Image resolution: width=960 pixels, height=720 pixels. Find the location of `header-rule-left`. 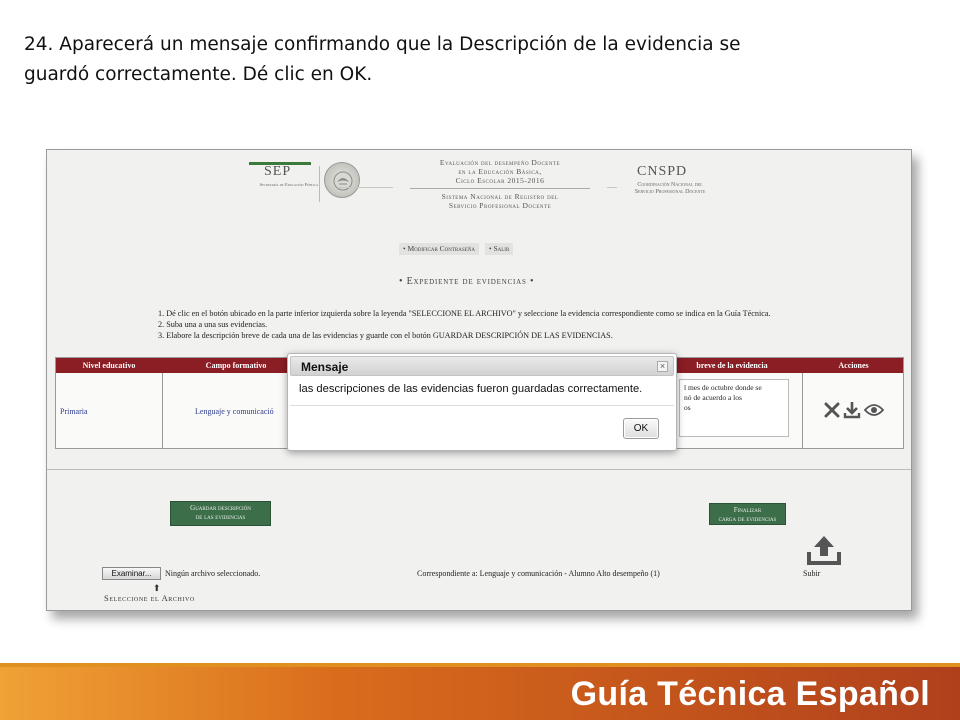

header-rule-left is located at coordinates (365, 187).